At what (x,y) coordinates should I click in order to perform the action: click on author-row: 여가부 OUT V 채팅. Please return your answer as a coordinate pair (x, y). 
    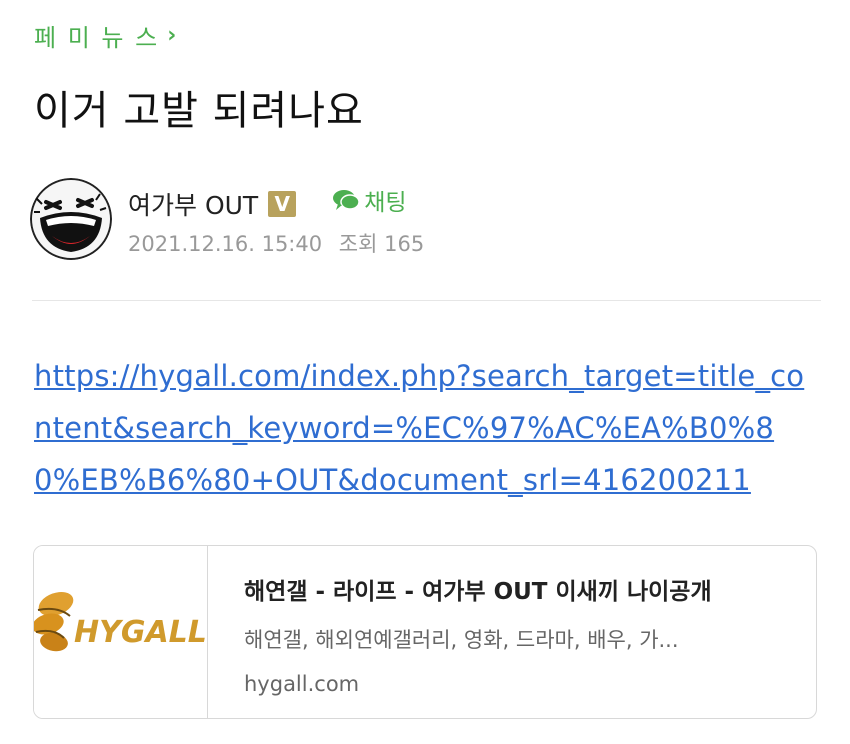
    Looking at the image, I should click on (267, 204).